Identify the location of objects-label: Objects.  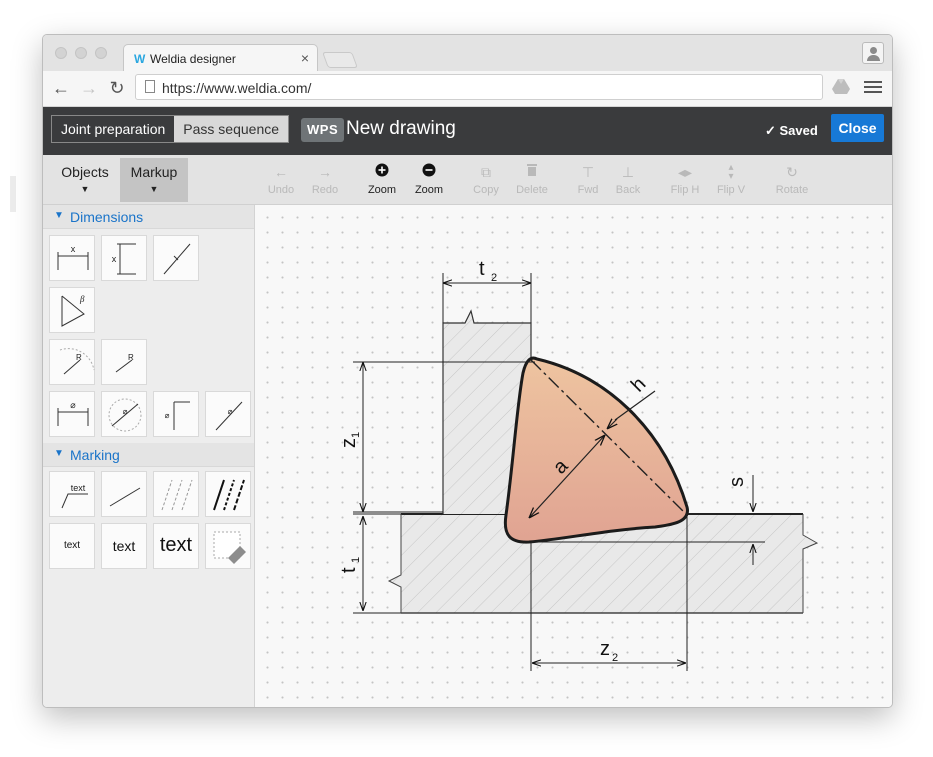
(85, 172).